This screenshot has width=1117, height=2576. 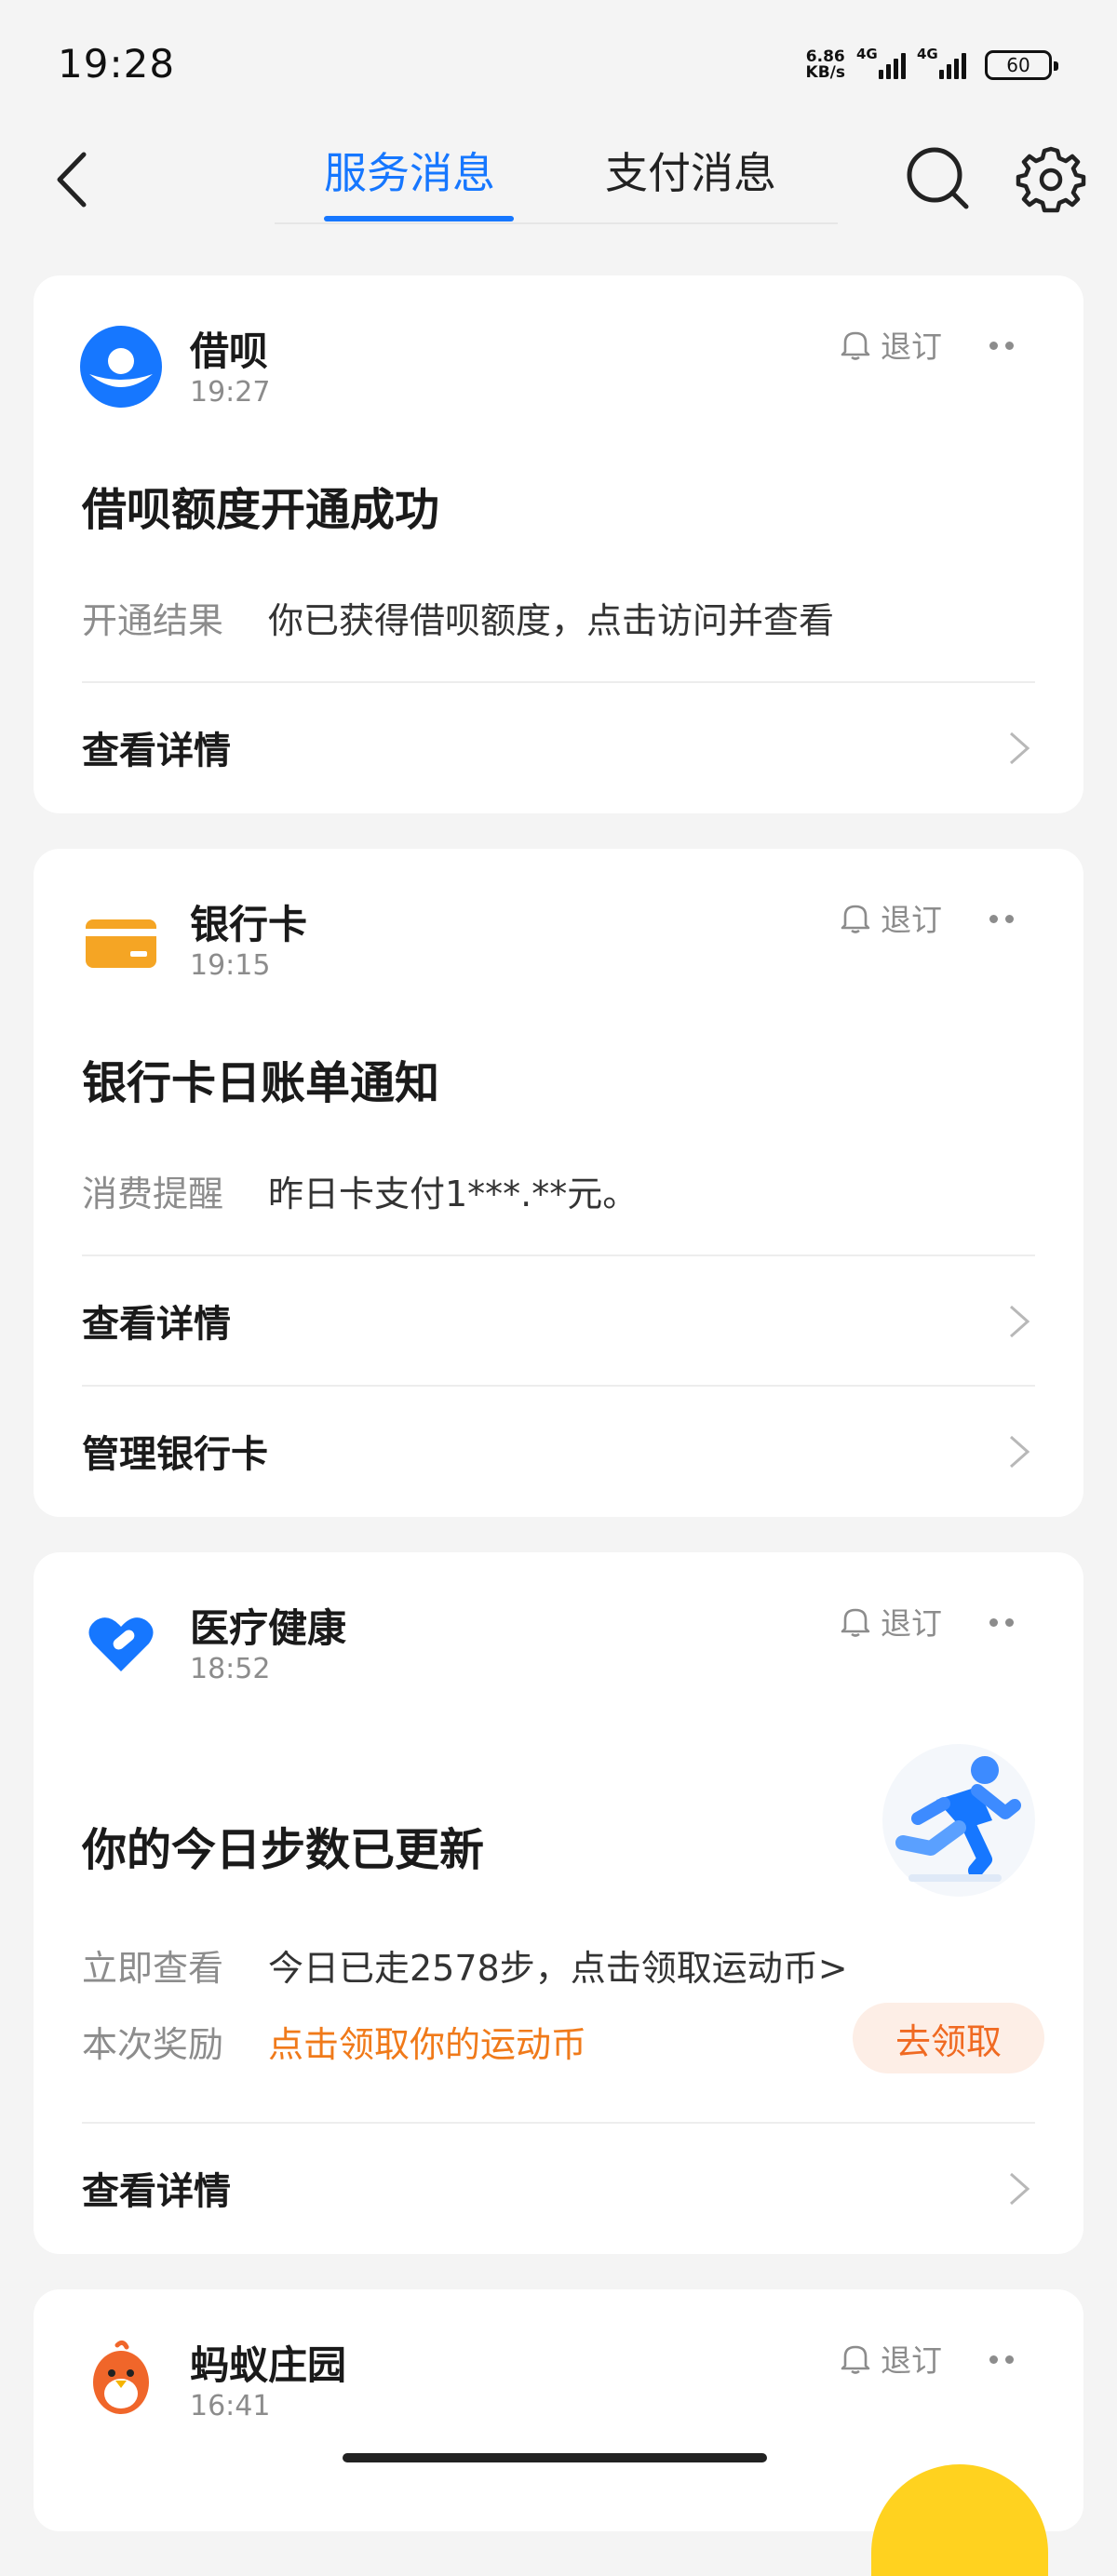 What do you see at coordinates (230, 392) in the screenshot?
I see `message-time: 19:27` at bounding box center [230, 392].